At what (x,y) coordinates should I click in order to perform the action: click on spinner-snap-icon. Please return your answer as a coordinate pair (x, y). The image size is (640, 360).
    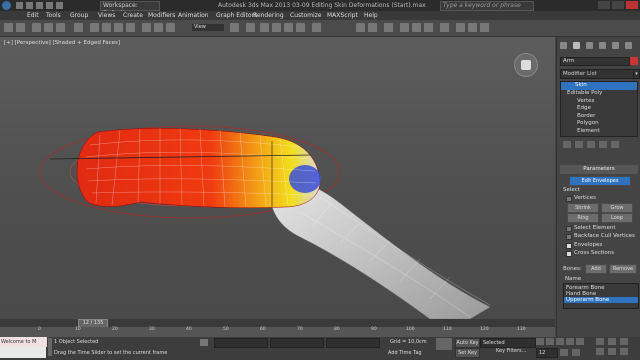
    Looking at the image, I should click on (300, 27).